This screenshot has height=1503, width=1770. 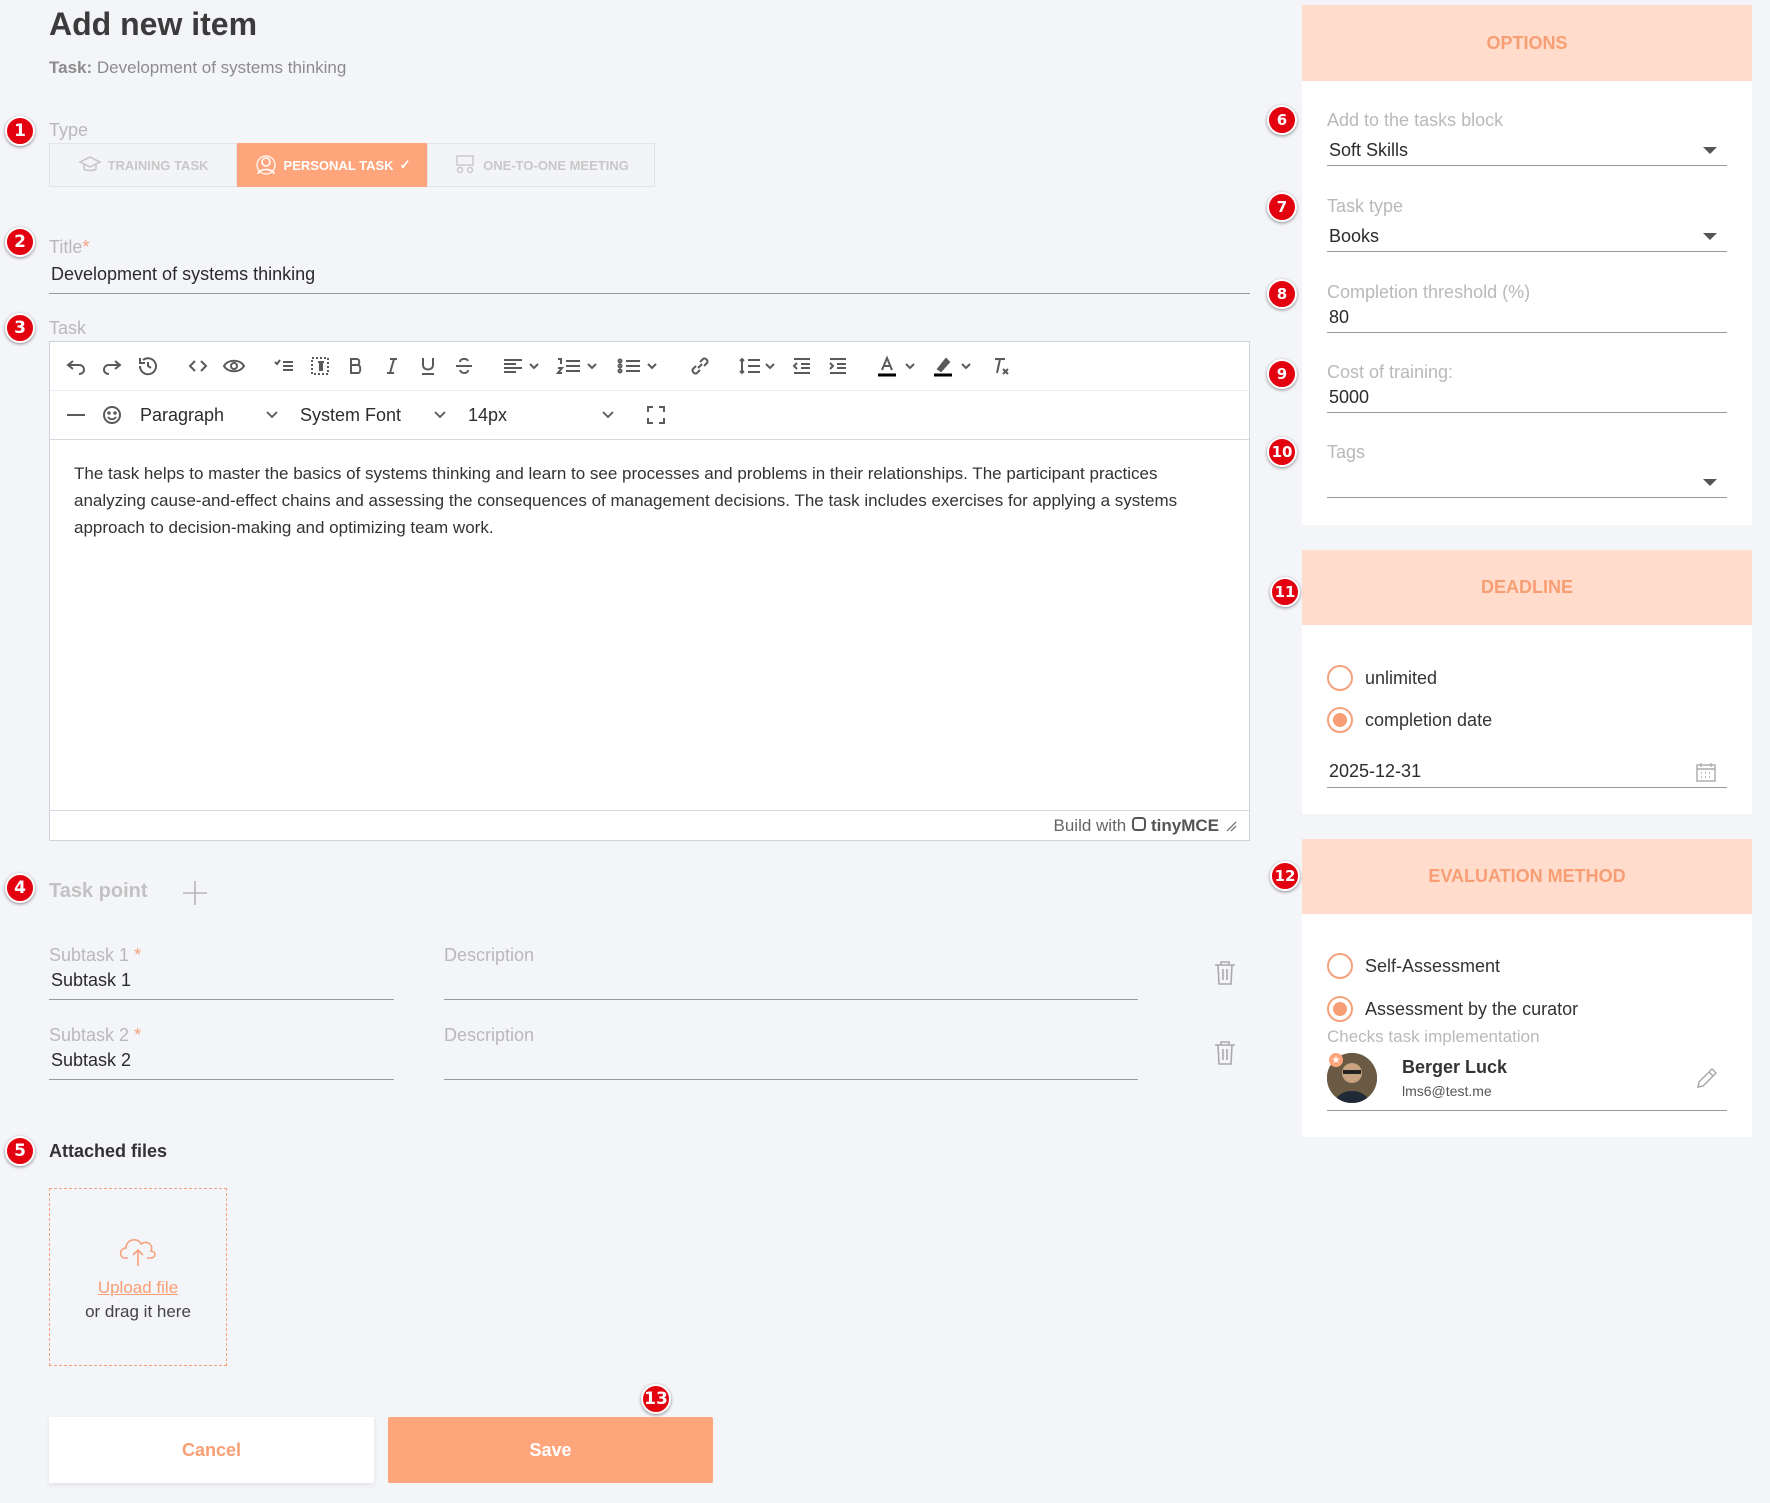 What do you see at coordinates (1139, 823) in the screenshot?
I see `tinymce-icon` at bounding box center [1139, 823].